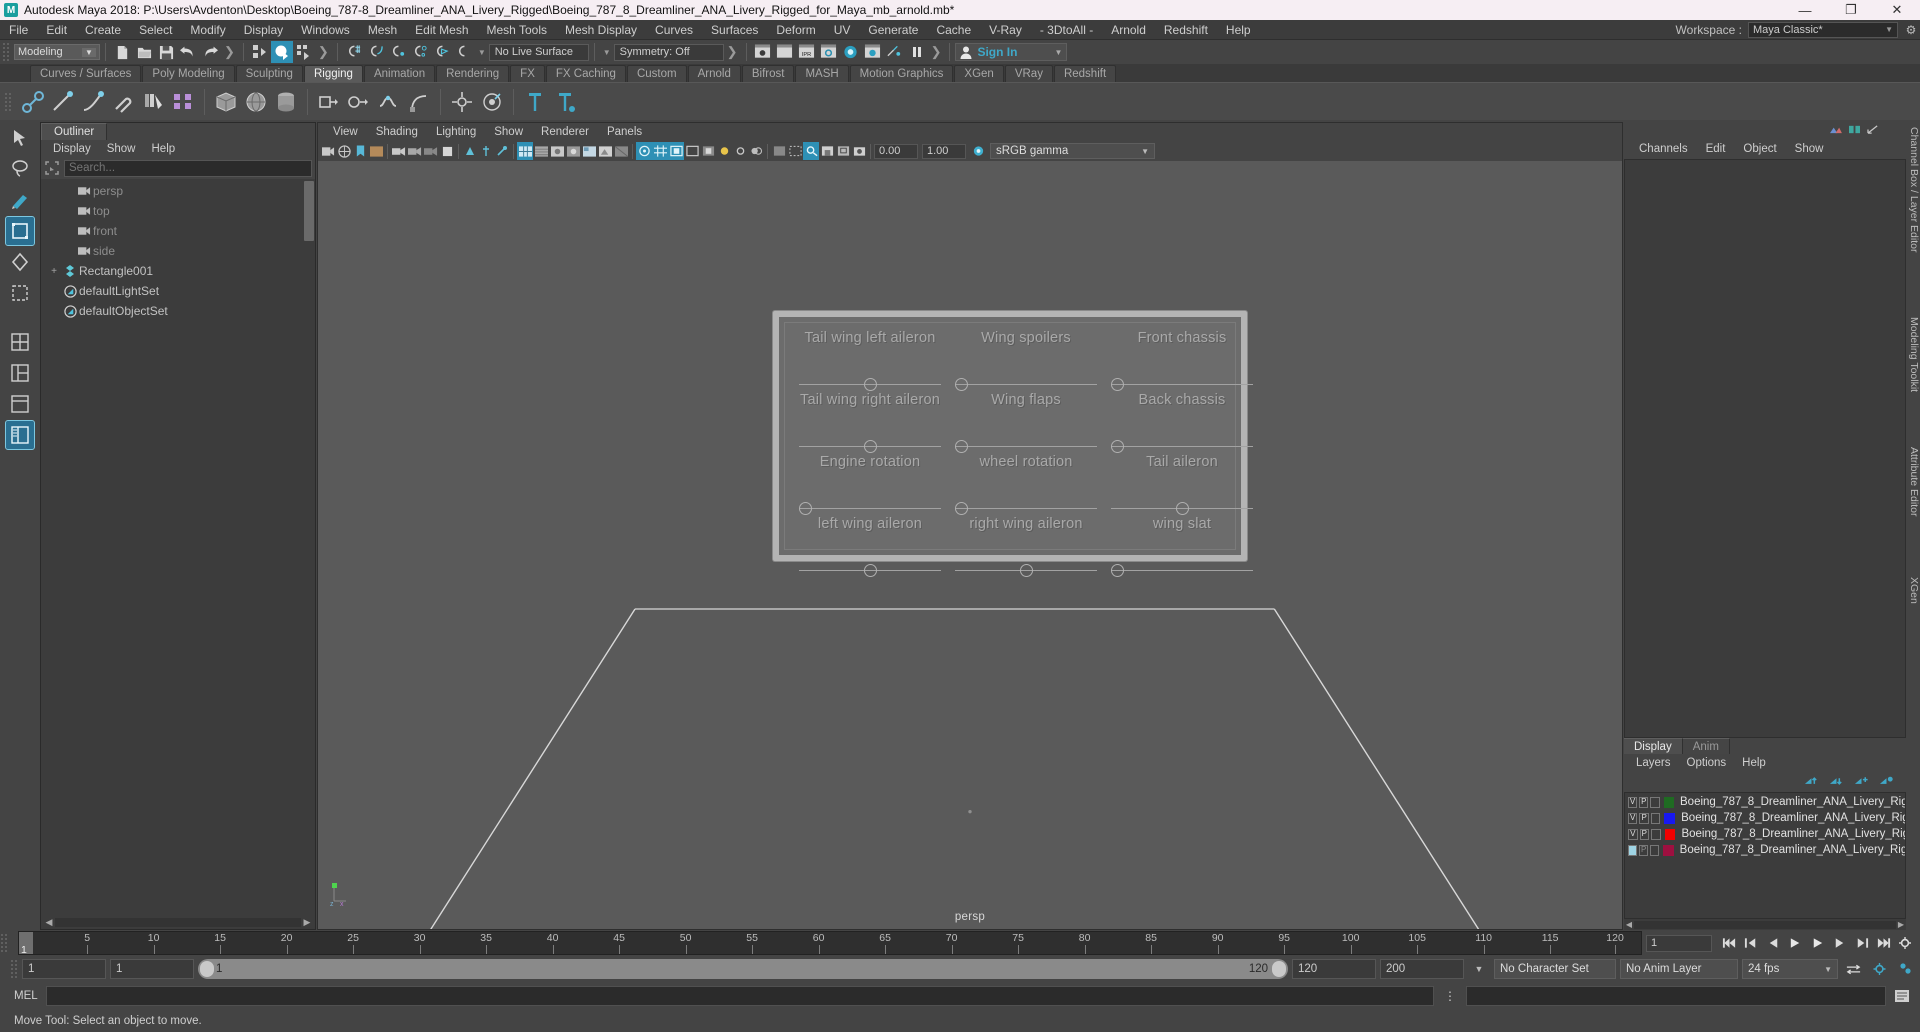 This screenshot has height=1032, width=1920. Describe the element at coordinates (419, 102) in the screenshot. I see `nonlinear-bend-icon` at that location.